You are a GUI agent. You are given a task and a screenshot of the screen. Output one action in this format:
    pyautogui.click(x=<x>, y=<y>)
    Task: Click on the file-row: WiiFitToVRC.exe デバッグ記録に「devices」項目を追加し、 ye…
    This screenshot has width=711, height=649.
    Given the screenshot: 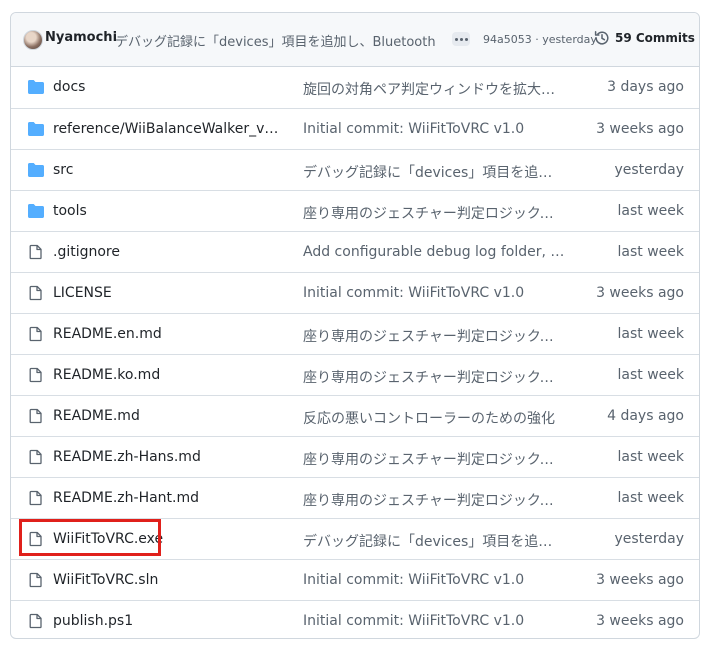 What is the action you would take?
    pyautogui.click(x=355, y=538)
    